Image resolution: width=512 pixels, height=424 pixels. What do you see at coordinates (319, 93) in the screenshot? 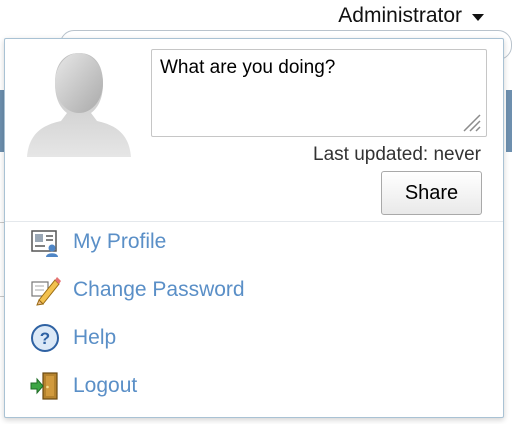
I see `status-input` at bounding box center [319, 93].